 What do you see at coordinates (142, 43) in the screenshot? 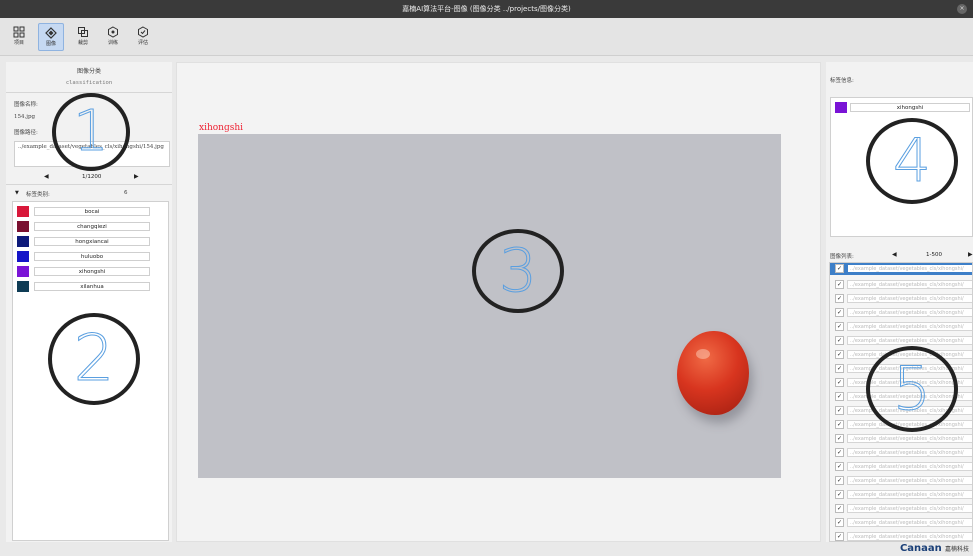
I see `toolbar-evaluate-label: 评估` at bounding box center [142, 43].